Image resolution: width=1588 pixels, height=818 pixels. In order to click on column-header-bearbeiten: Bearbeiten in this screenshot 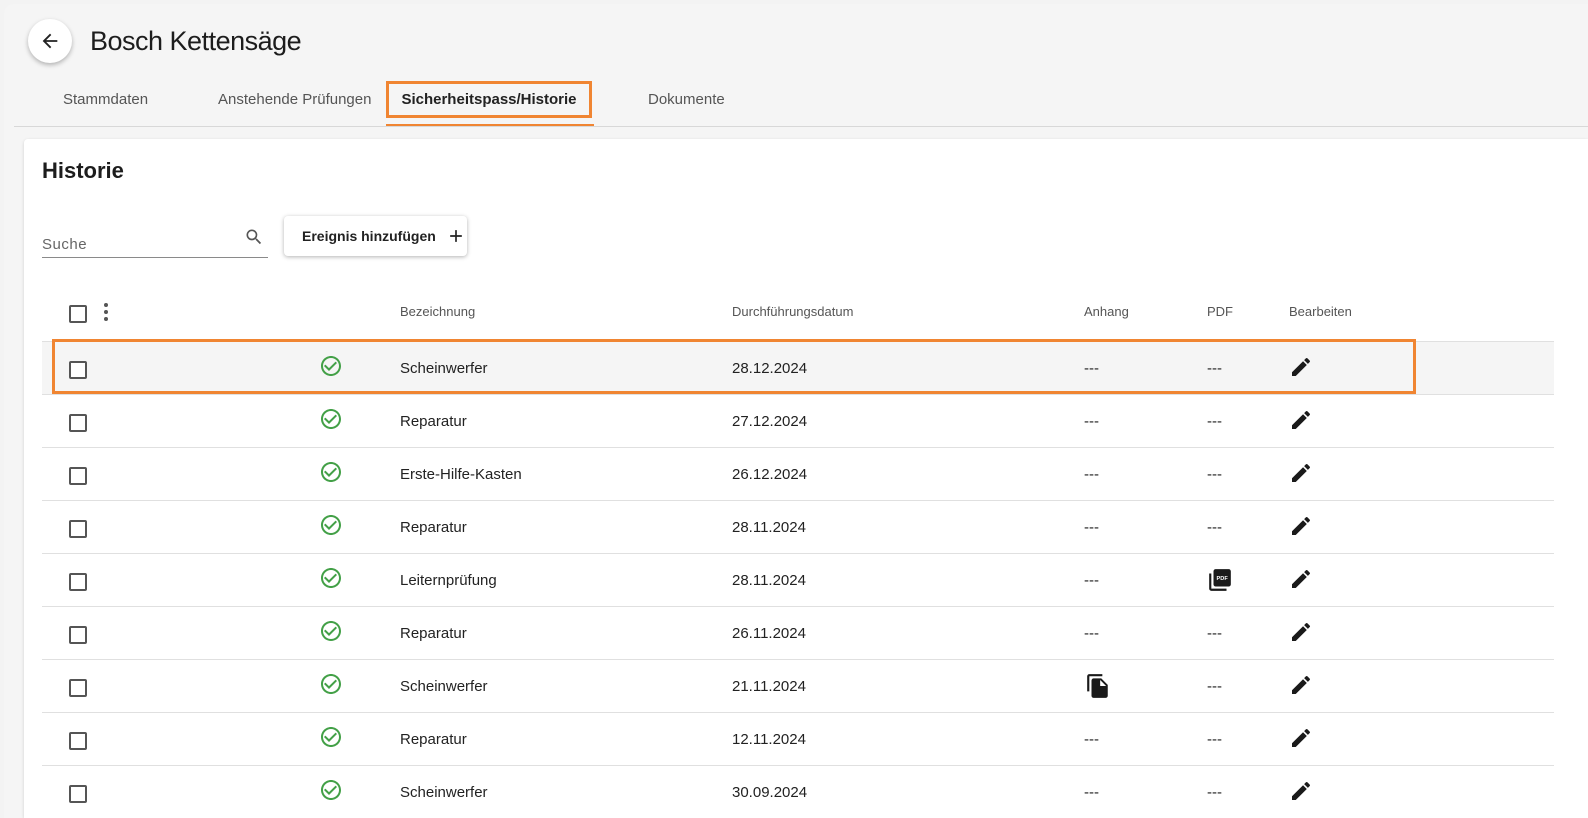, I will do `click(1320, 311)`.